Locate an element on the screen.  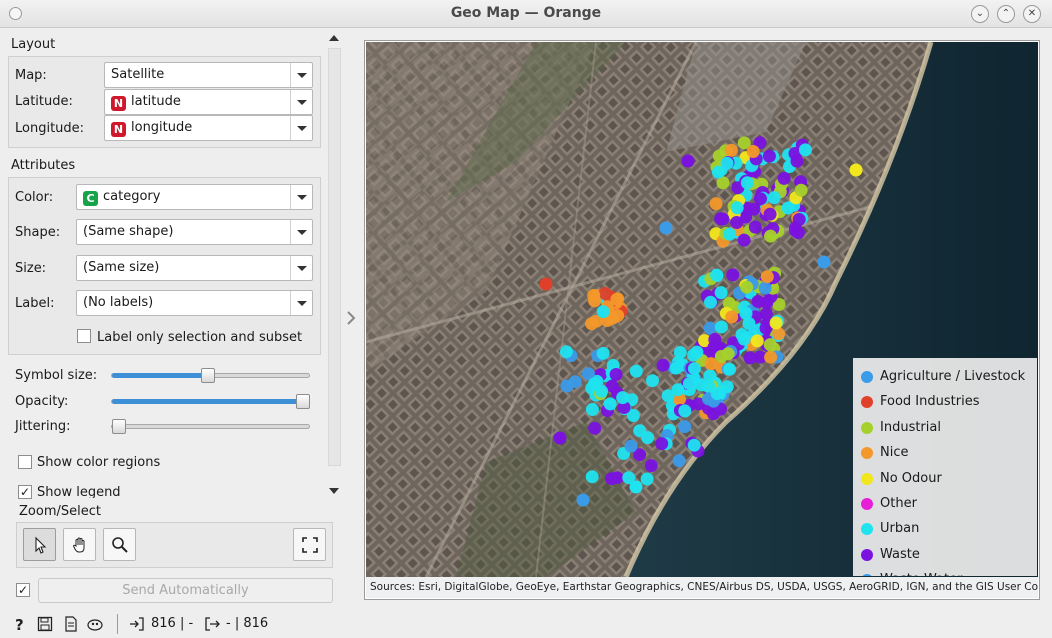
send-automatically-checkbox: ✓ is located at coordinates (23, 590).